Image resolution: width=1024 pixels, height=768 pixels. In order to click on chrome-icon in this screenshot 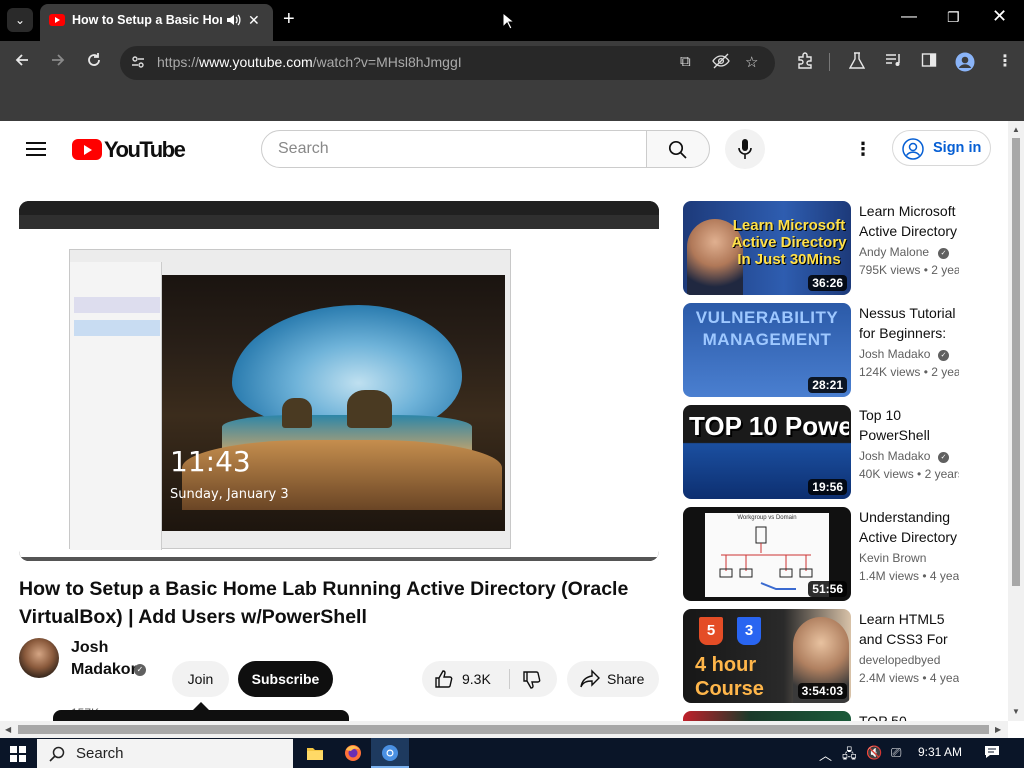, I will do `click(390, 753)`.